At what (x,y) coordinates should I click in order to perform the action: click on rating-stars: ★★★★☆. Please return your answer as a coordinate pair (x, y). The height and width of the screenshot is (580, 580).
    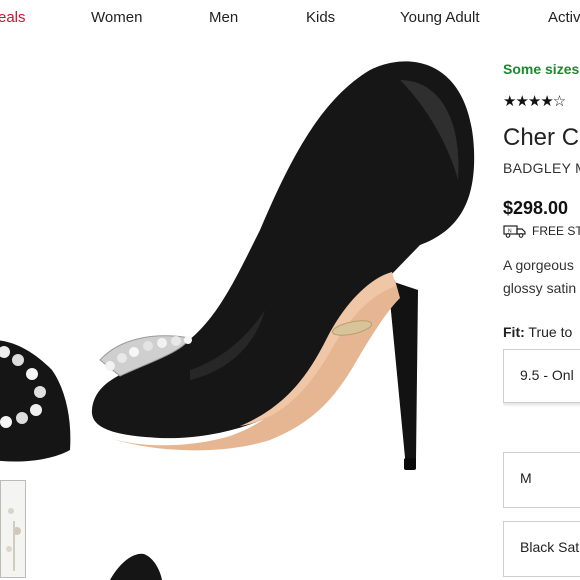
    Looking at the image, I should click on (534, 101).